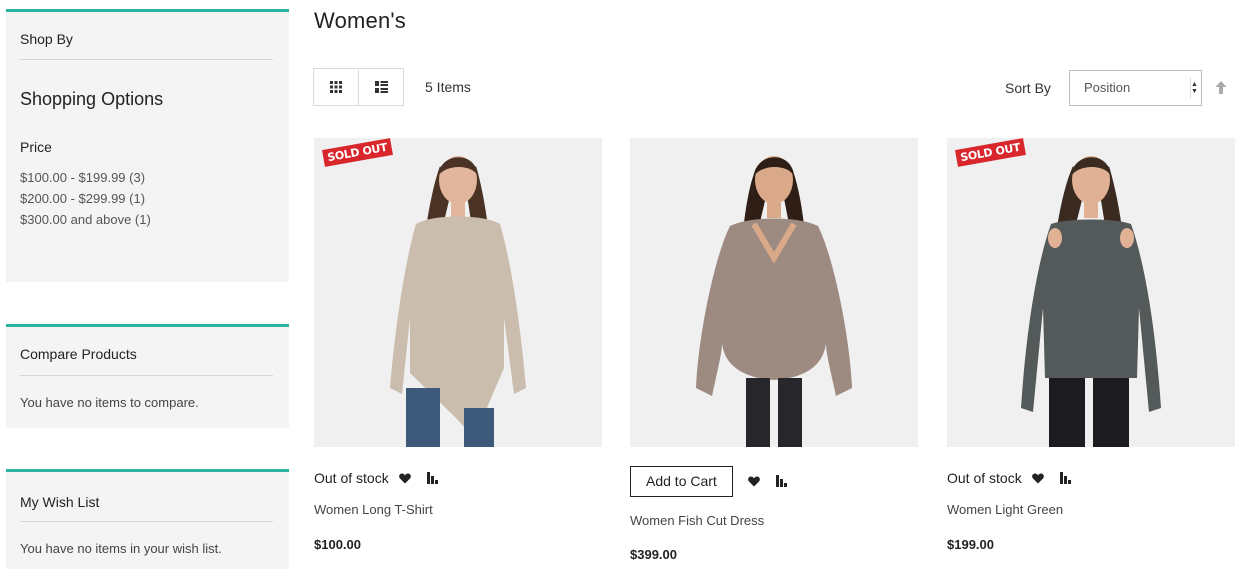  What do you see at coordinates (653, 554) in the screenshot?
I see `product-price: $399.00` at bounding box center [653, 554].